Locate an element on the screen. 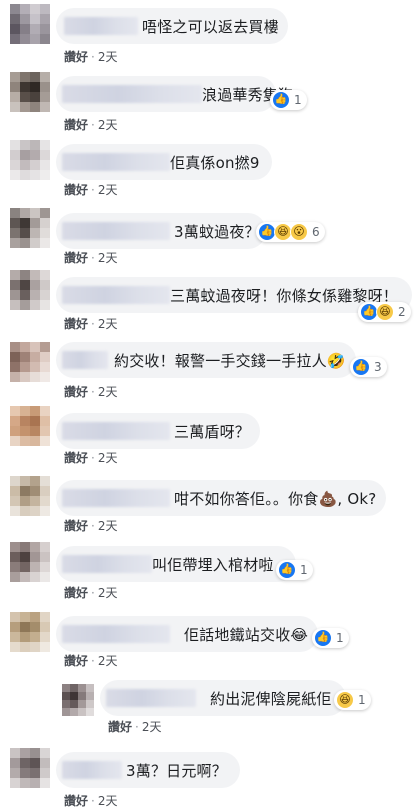  comment-bubble: 約交收！報警一手交錢一手拉人🤣 is located at coordinates (206, 360).